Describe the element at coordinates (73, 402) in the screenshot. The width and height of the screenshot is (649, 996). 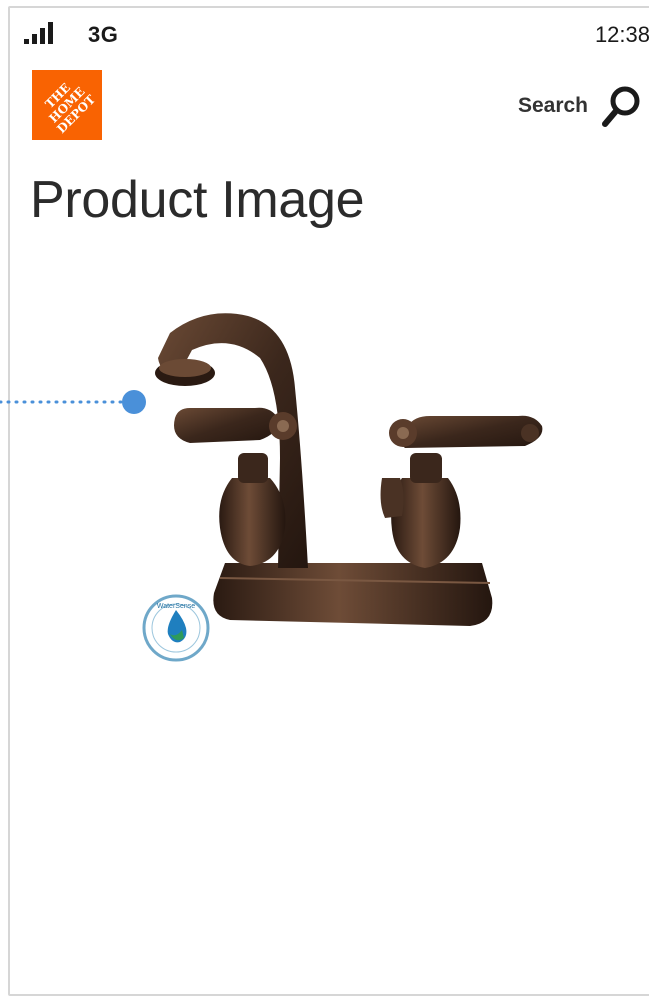
I see `callout-pointer` at that location.